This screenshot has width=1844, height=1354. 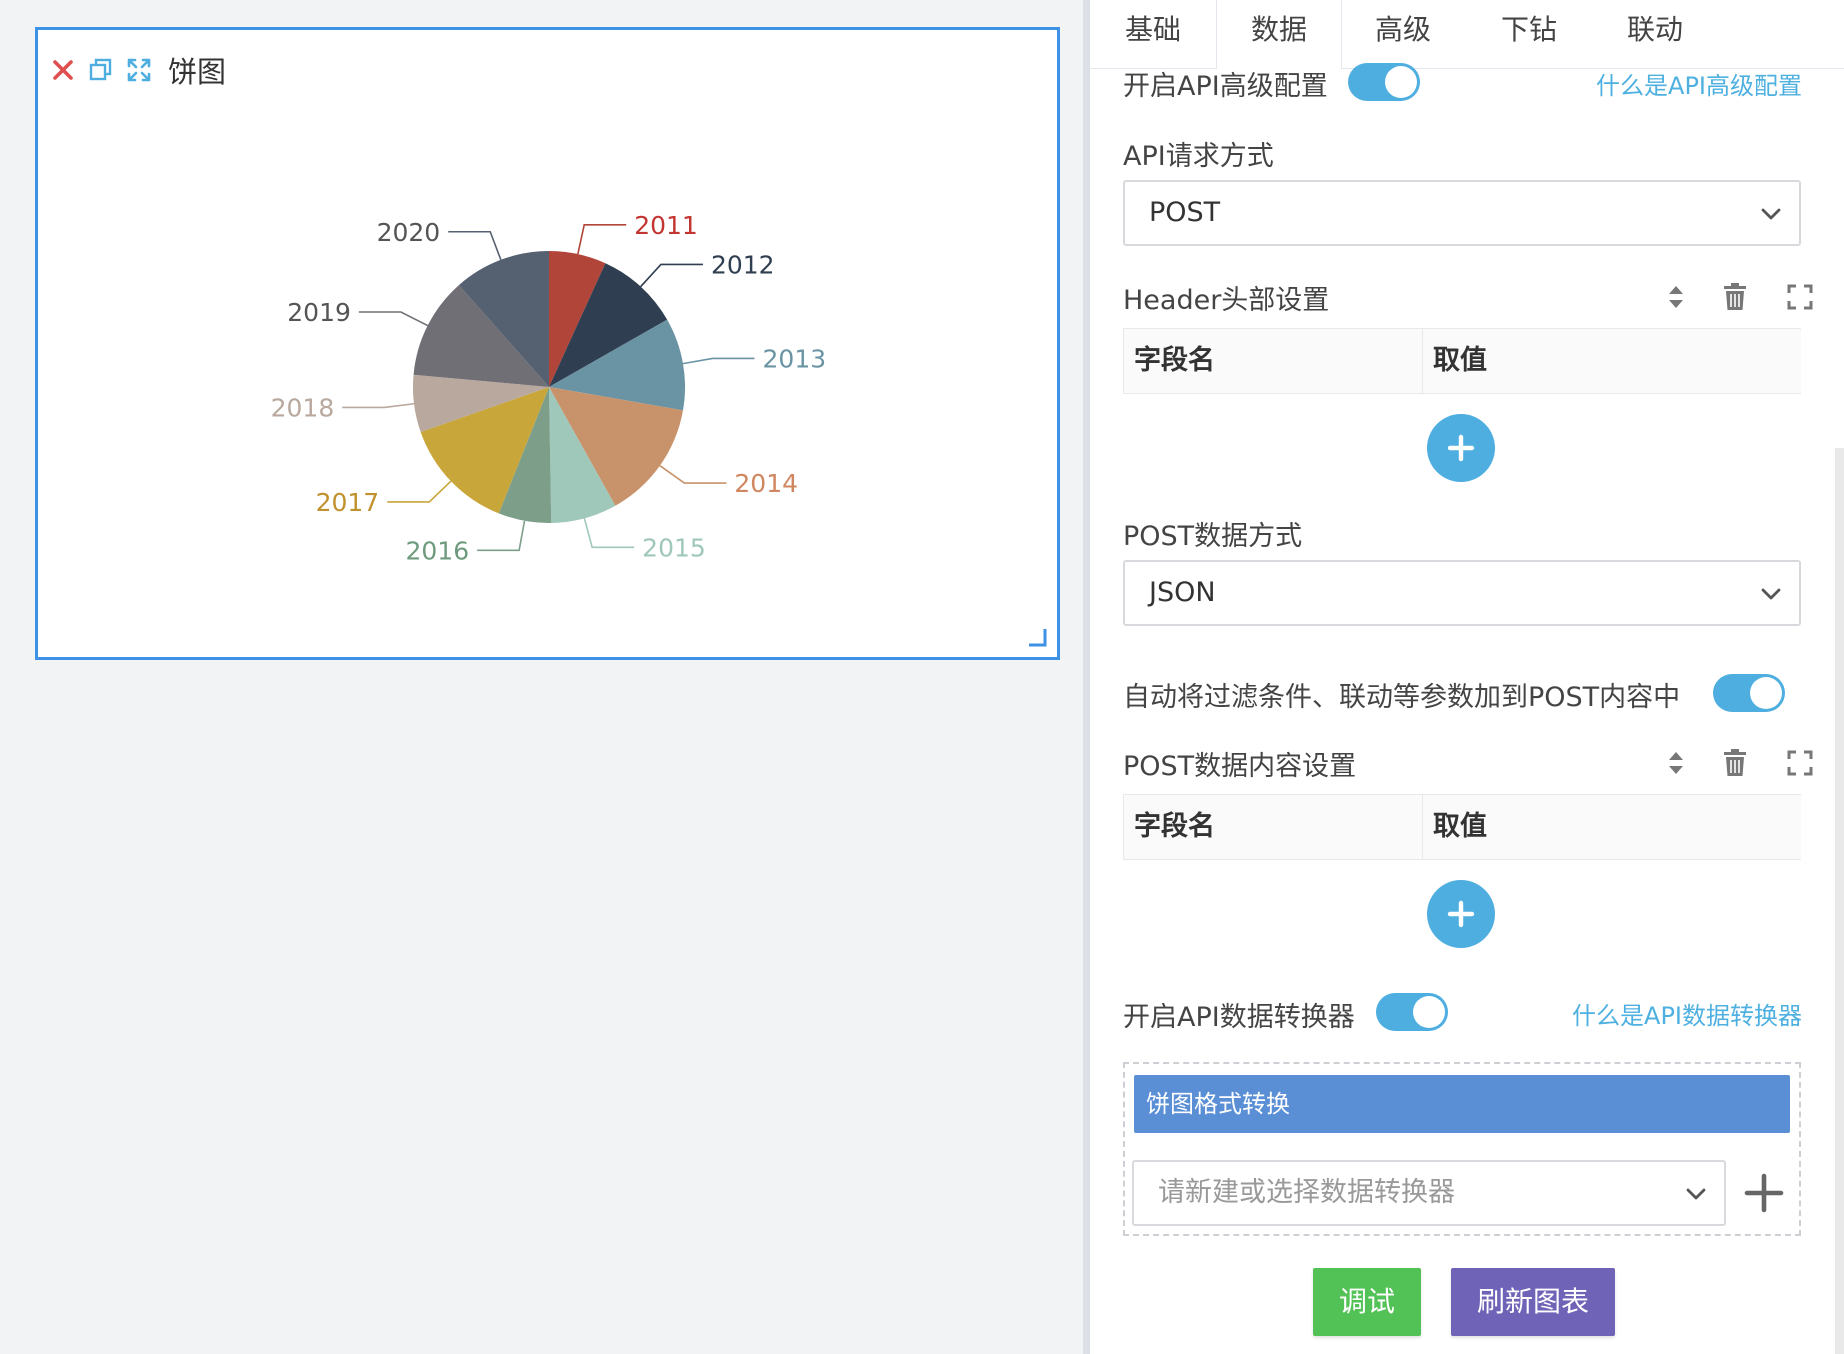 I want to click on post-mode-select: JSON, so click(x=1462, y=593).